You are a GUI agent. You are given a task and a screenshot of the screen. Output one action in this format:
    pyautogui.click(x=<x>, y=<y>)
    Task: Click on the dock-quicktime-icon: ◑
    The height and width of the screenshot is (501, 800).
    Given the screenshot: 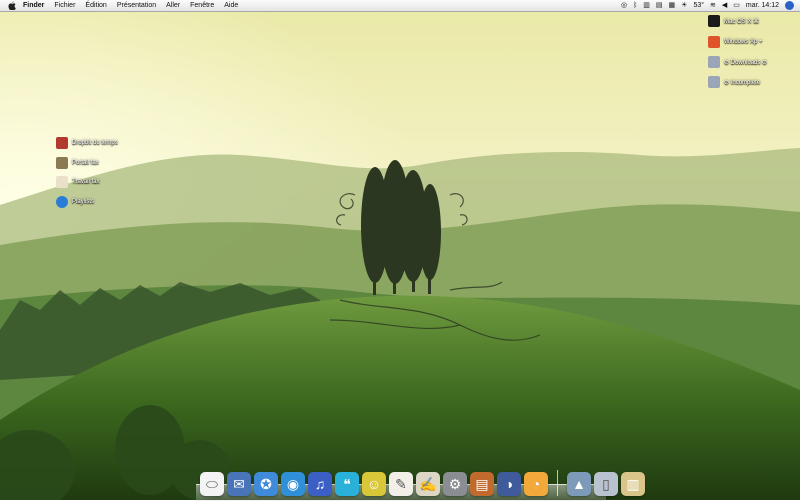 What is the action you would take?
    pyautogui.click(x=509, y=484)
    